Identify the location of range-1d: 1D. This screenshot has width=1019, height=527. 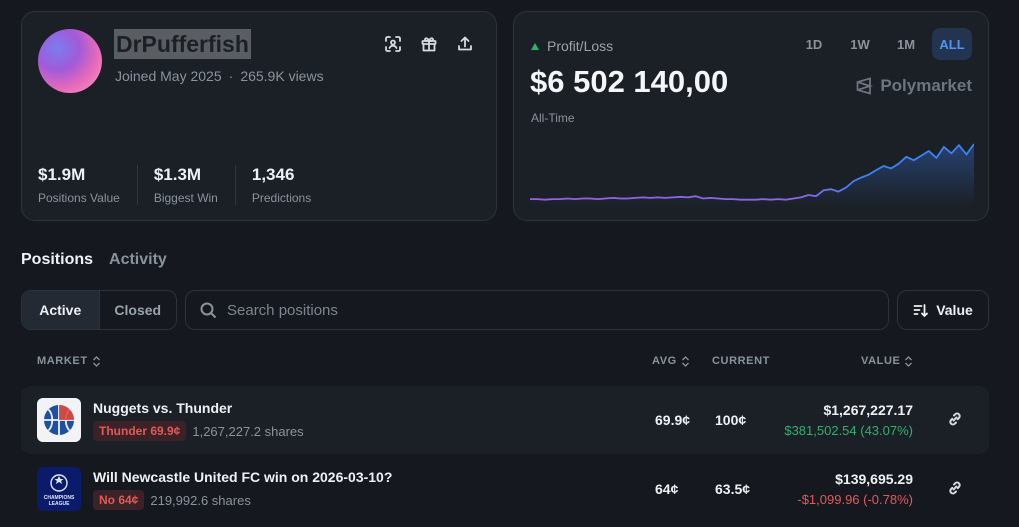
(814, 44).